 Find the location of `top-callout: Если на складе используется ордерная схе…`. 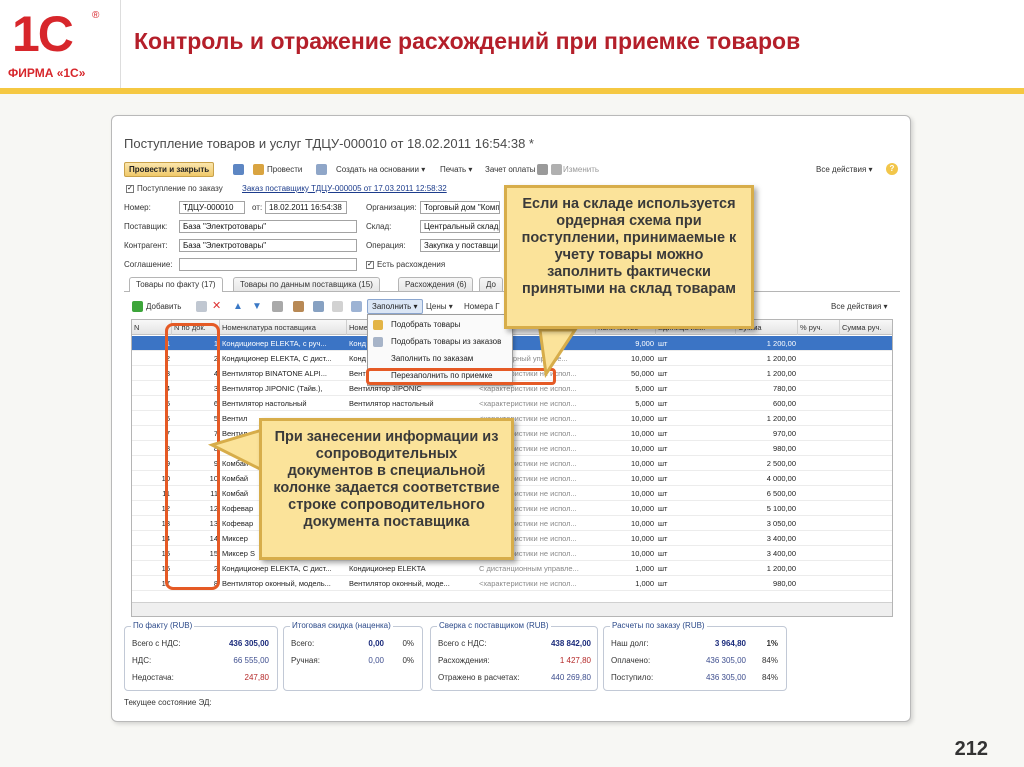

top-callout: Если на складе используется ордерная схе… is located at coordinates (629, 257).